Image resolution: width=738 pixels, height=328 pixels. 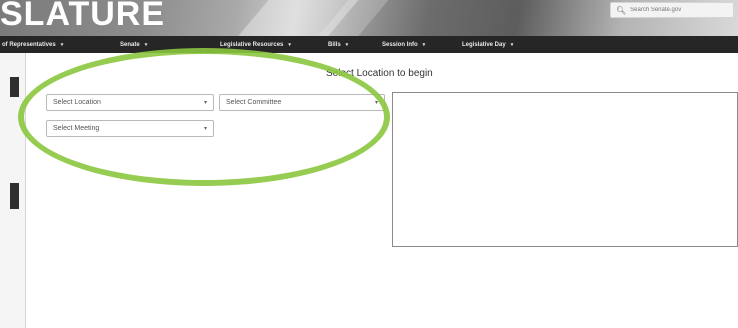 I want to click on nav-item-label: Session Info, so click(x=400, y=44).